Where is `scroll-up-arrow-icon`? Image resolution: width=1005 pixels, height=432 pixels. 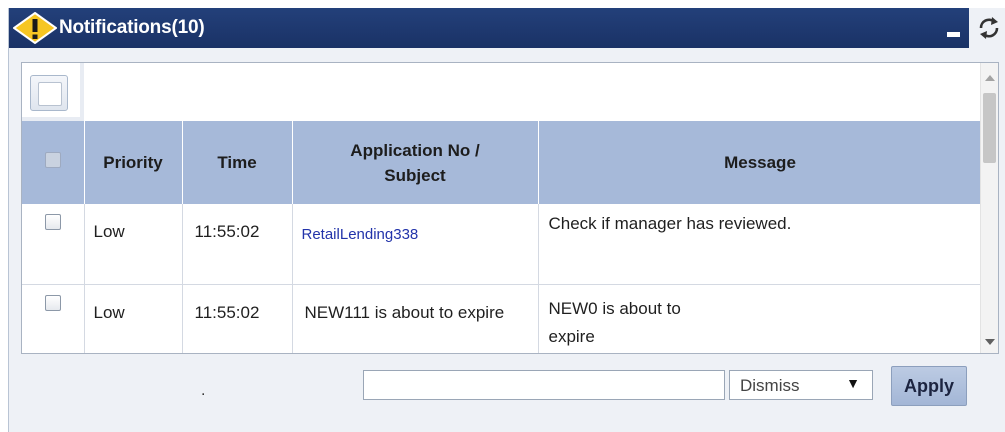 scroll-up-arrow-icon is located at coordinates (990, 78).